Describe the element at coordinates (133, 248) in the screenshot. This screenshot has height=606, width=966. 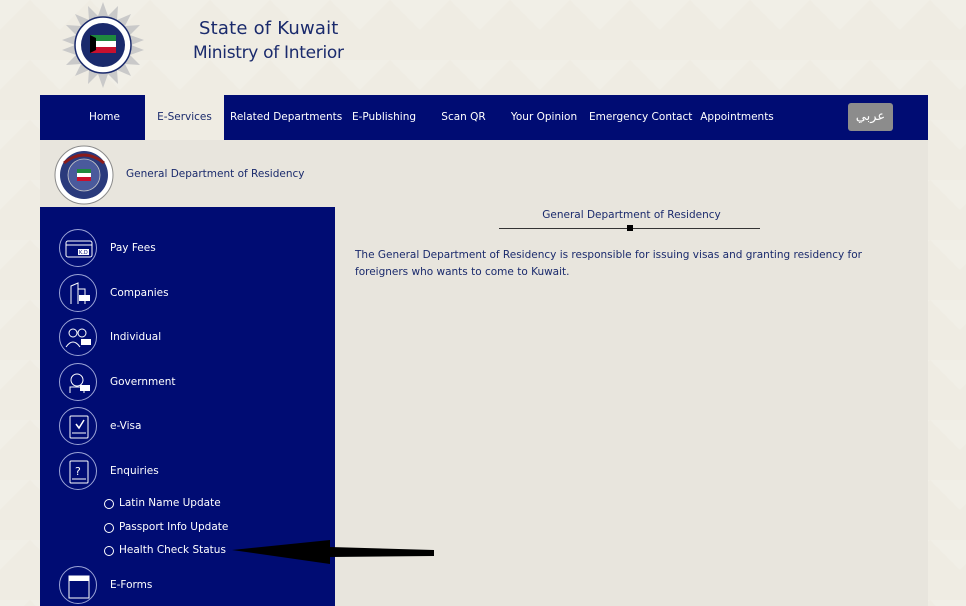
I see `sidebar-label-pay-fees: Pay Fees` at that location.